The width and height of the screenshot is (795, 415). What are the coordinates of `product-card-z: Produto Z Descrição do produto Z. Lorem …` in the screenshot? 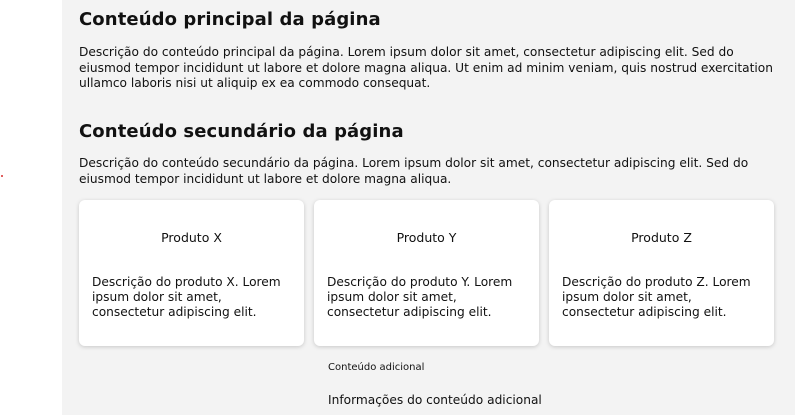 It's located at (661, 273).